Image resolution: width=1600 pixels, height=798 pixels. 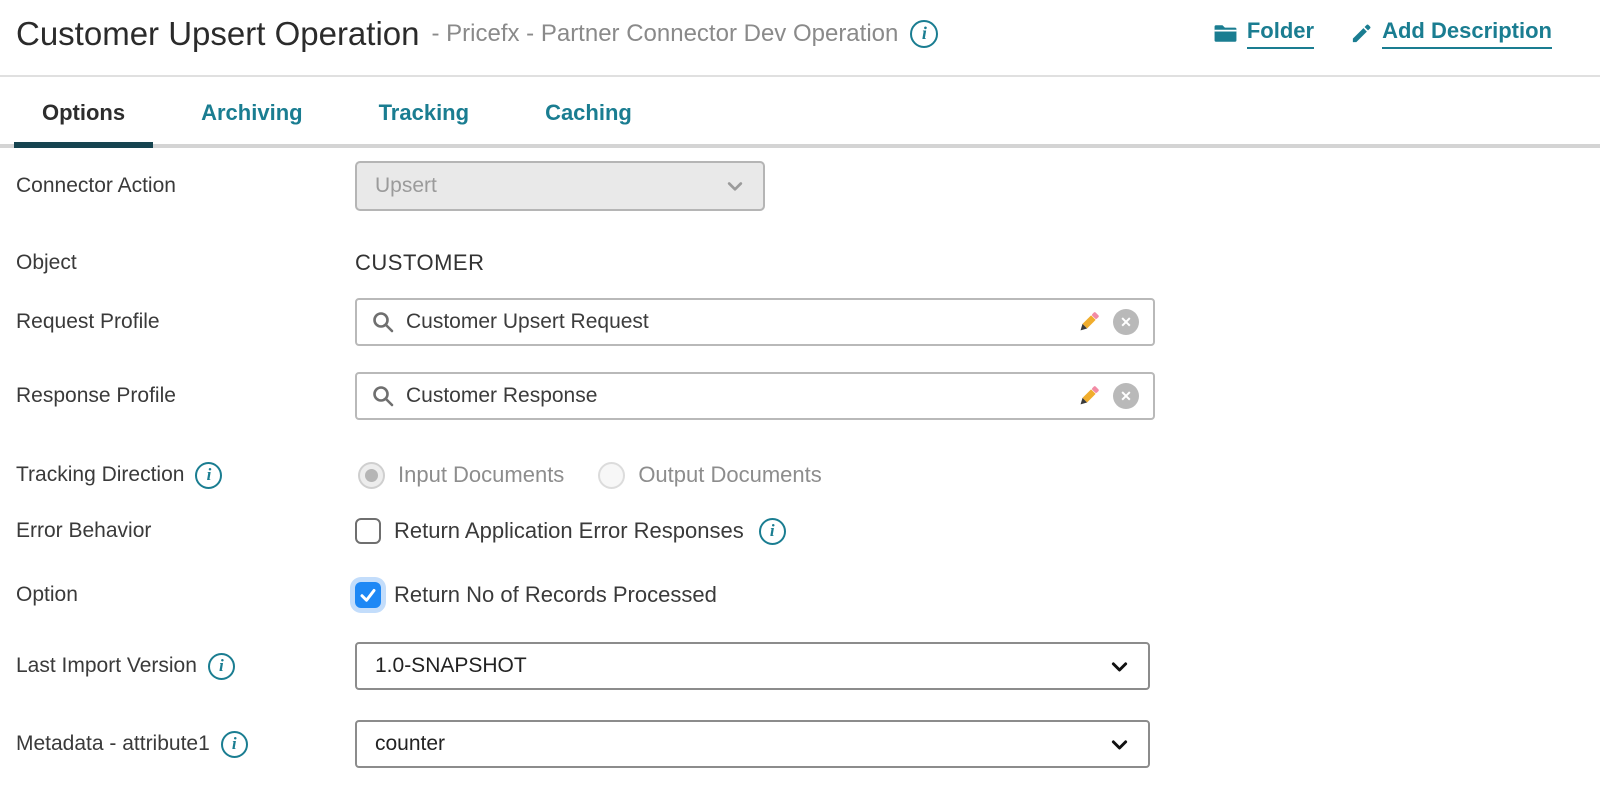 What do you see at coordinates (410, 743) in the screenshot?
I see `metadata-attribute1-value: counter` at bounding box center [410, 743].